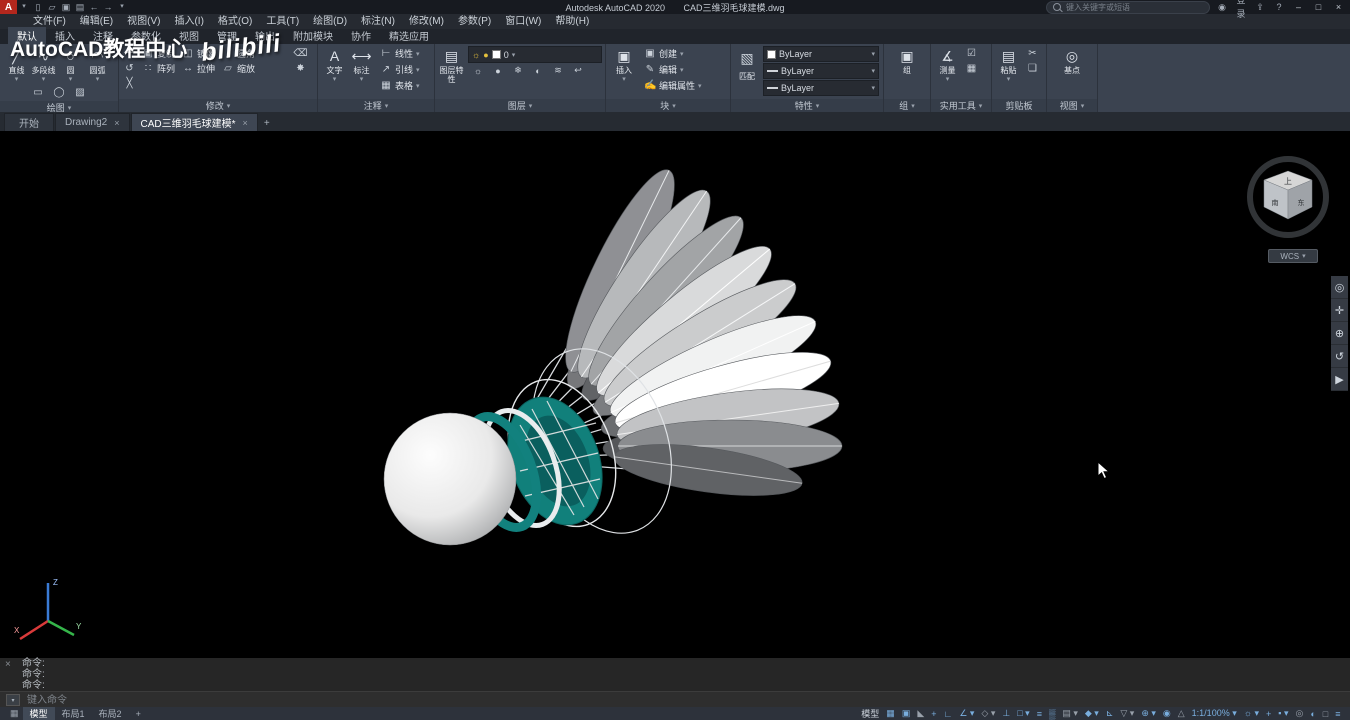 This screenshot has height=720, width=1350. Describe the element at coordinates (16, 65) in the screenshot. I see `line-button: ╱ 直线 ▾` at that location.